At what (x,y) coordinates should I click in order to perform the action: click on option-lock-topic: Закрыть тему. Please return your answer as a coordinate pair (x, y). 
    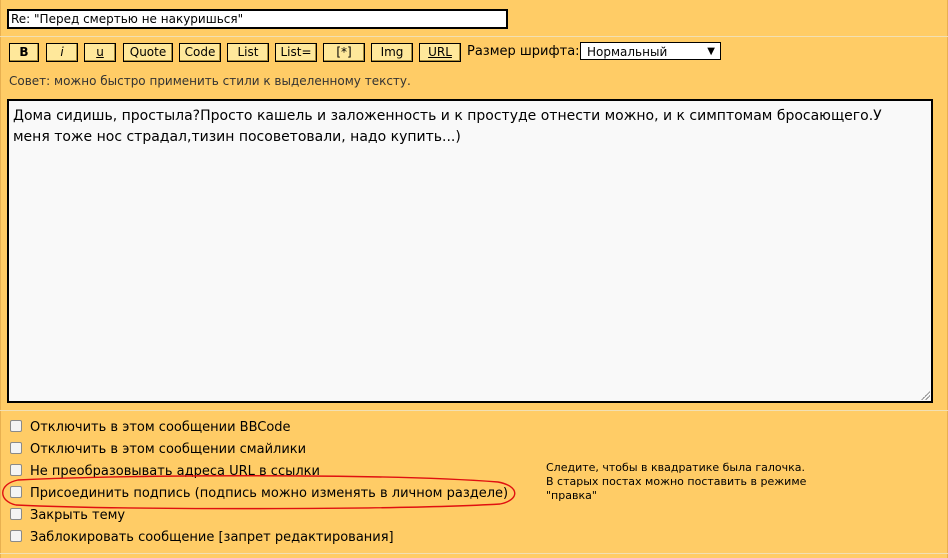
    Looking at the image, I should click on (67, 516).